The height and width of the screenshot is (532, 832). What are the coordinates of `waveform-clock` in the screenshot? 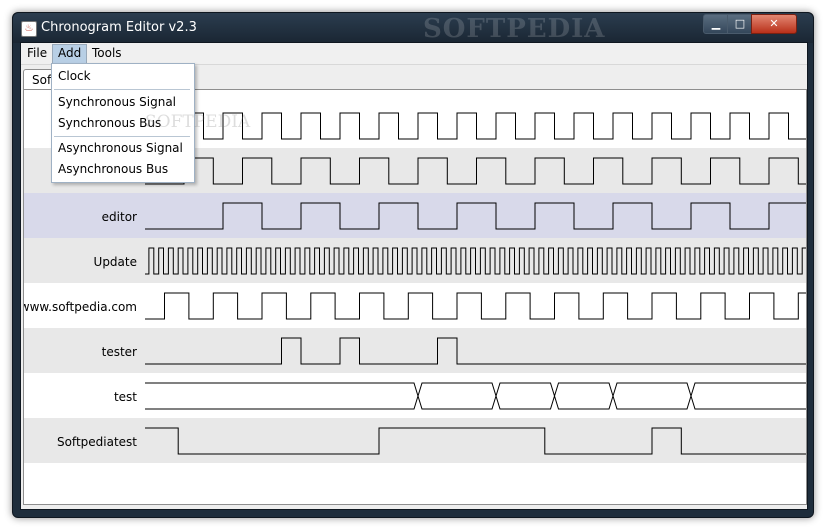 It's located at (475, 306).